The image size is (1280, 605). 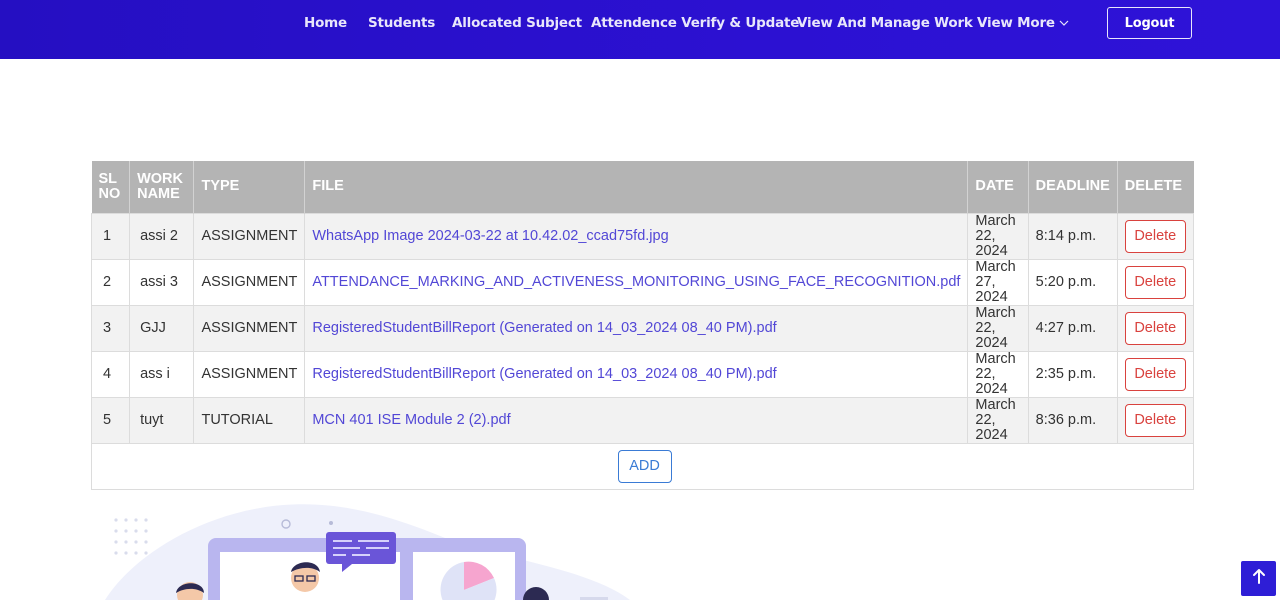 What do you see at coordinates (108, 178) in the screenshot?
I see `header-sl-line1: SL` at bounding box center [108, 178].